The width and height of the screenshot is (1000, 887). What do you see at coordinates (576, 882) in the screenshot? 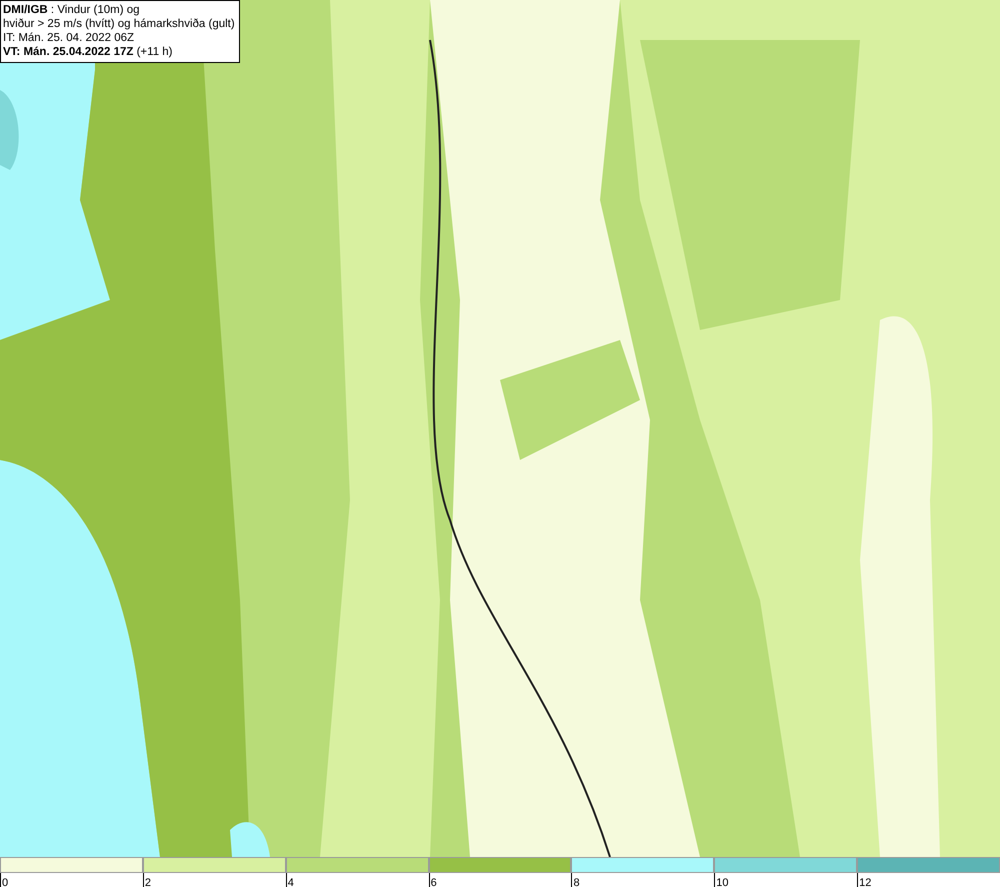
I see `legend-label: 8` at bounding box center [576, 882].